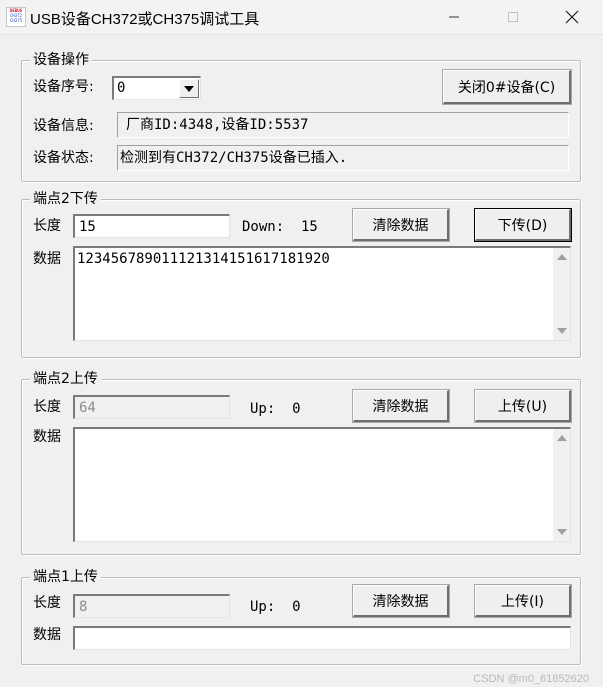 This screenshot has width=603, height=687. I want to click on device-index-value: 0, so click(121, 88).